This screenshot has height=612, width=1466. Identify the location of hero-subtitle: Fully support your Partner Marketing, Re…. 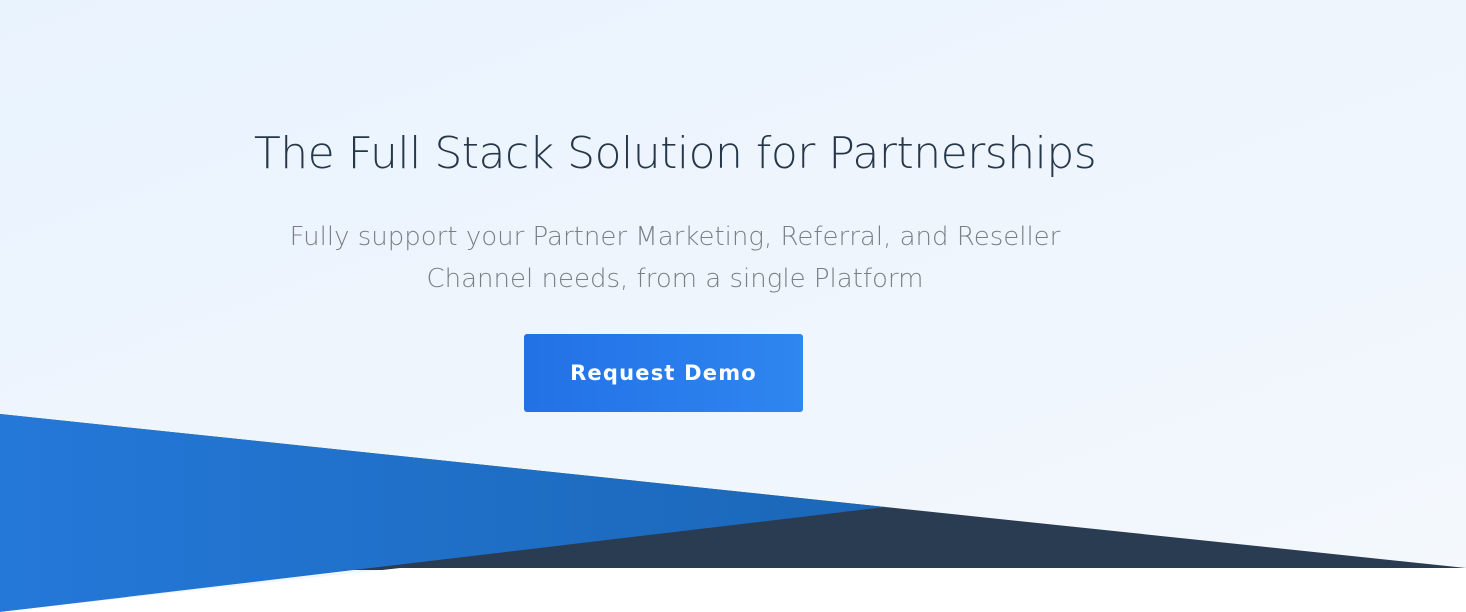
(675, 258).